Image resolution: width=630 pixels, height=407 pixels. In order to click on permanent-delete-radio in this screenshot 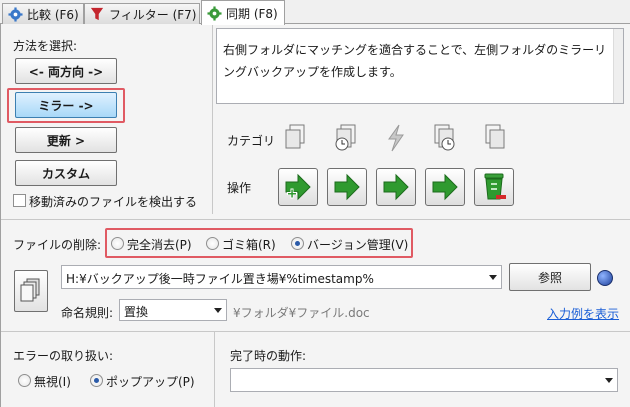, I will do `click(117, 243)`.